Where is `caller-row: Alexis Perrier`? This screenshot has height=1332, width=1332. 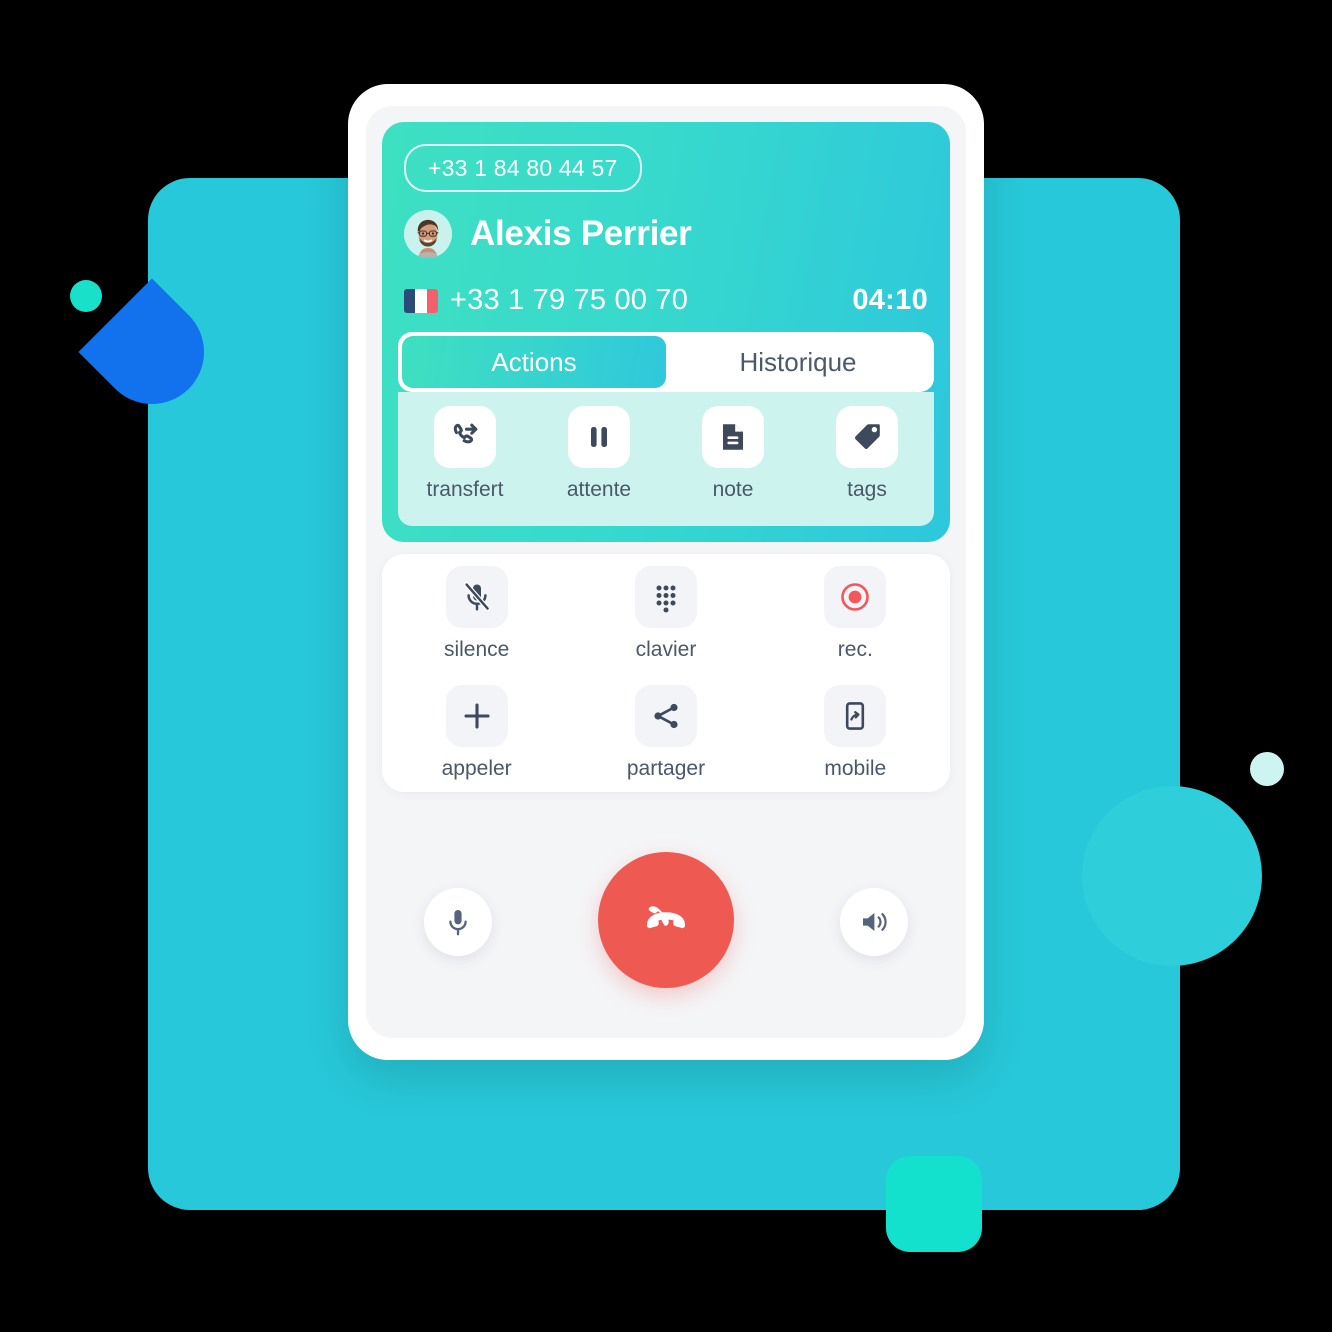 caller-row: Alexis Perrier is located at coordinates (548, 234).